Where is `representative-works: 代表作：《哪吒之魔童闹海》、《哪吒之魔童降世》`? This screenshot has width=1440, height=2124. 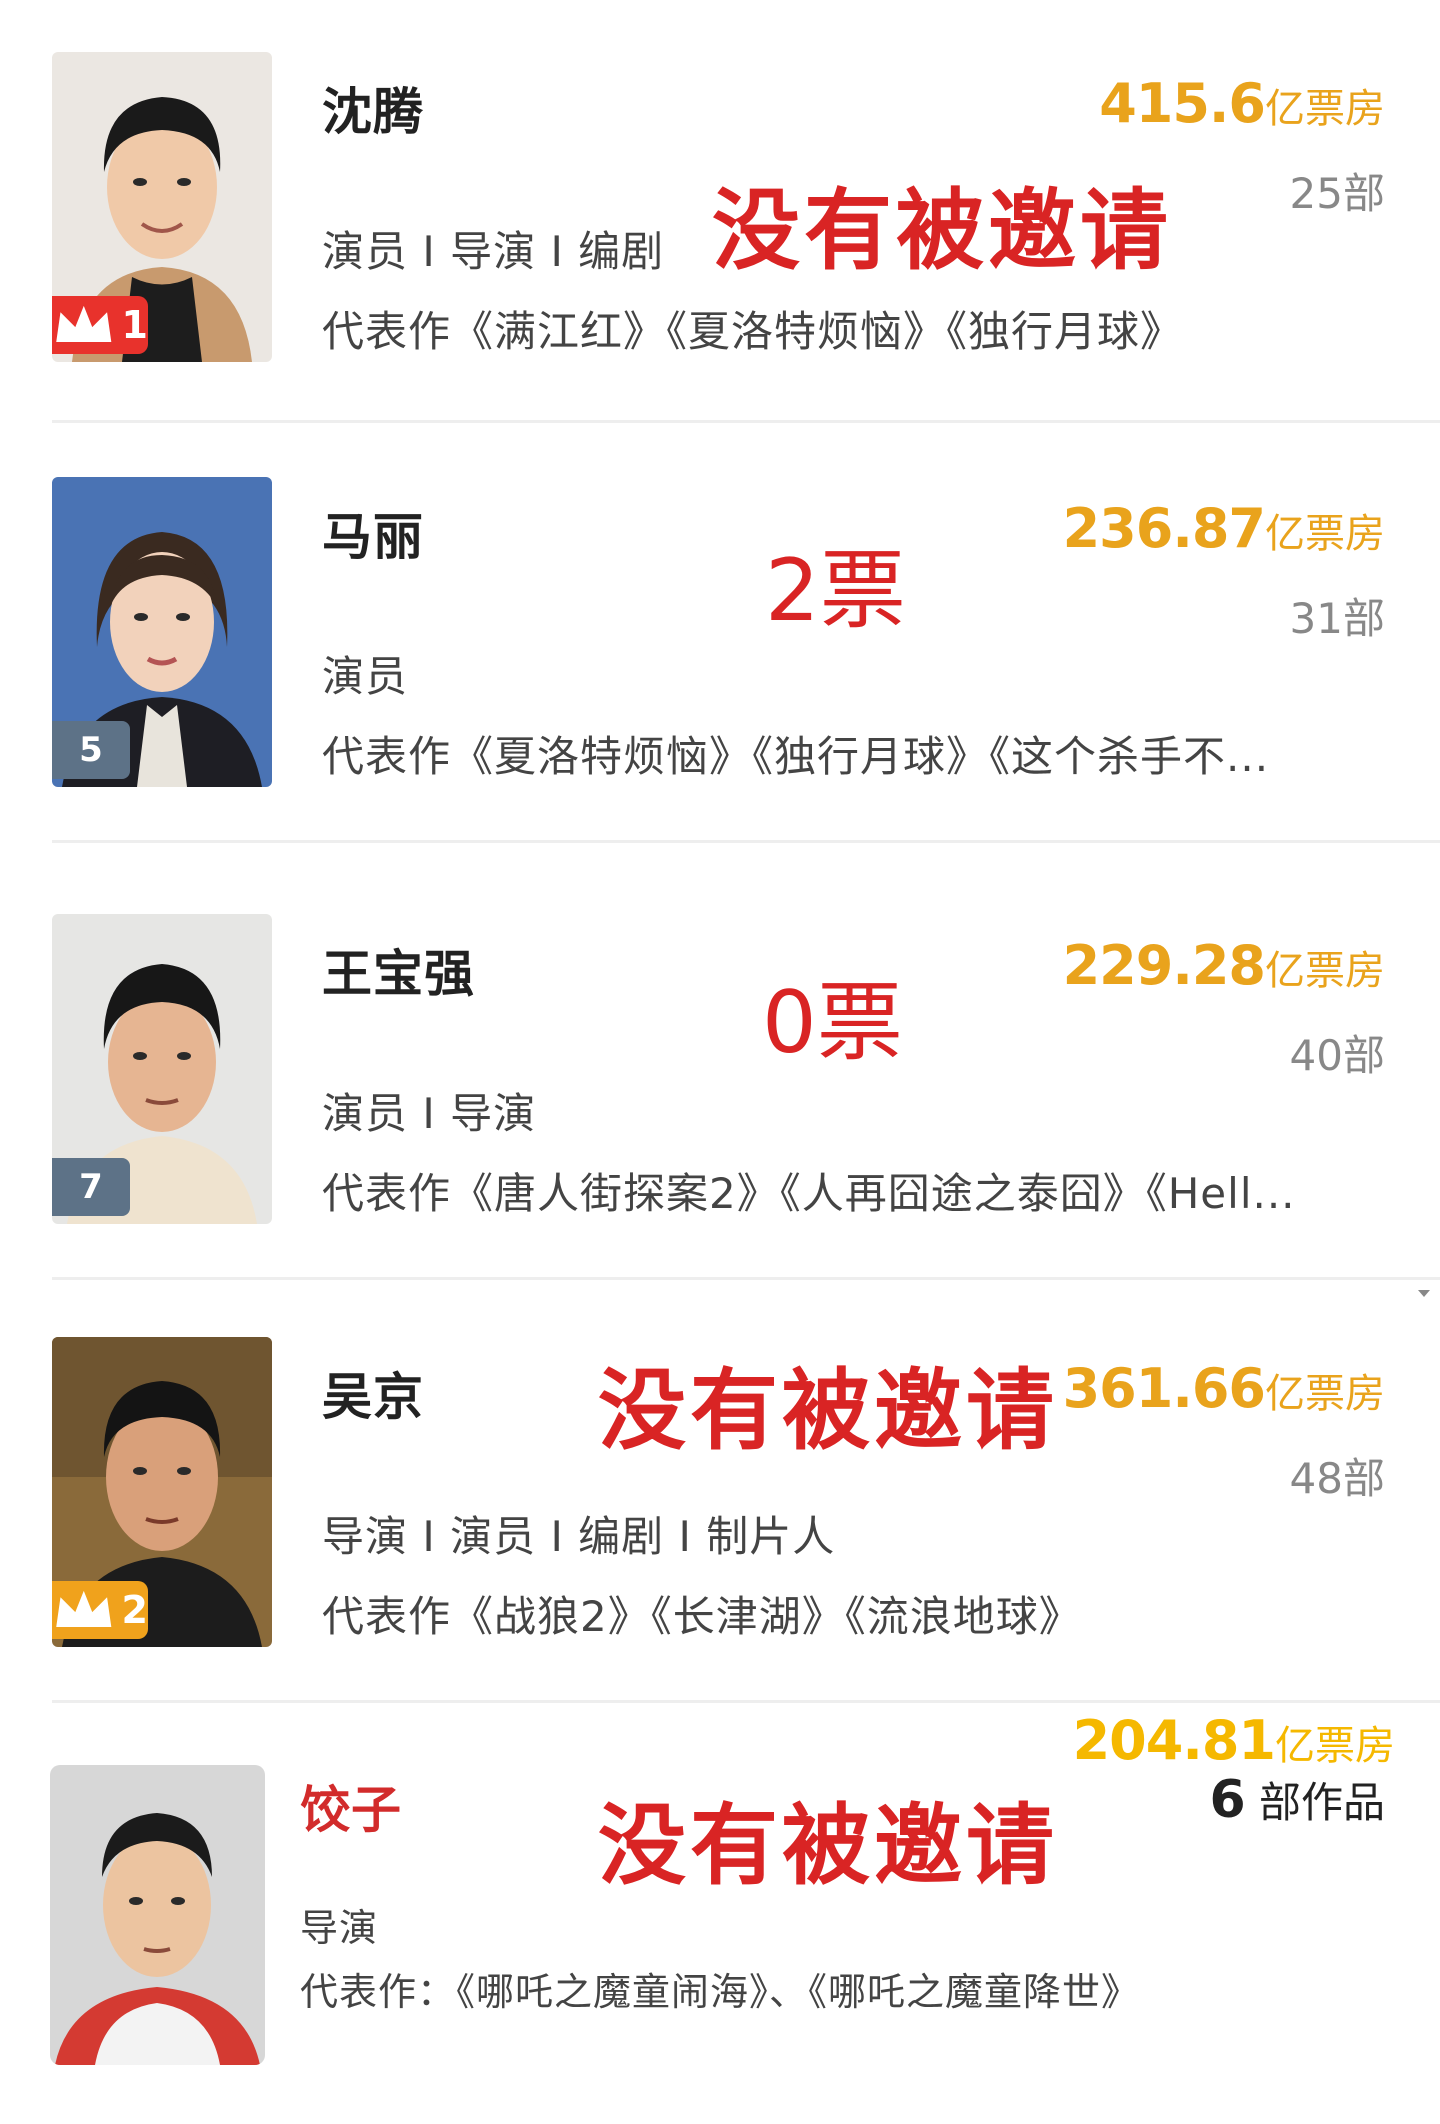
representative-works: 代表作：《哪吒之魔童闹海》、《哪吒之魔童降世》 is located at coordinates (720, 1992).